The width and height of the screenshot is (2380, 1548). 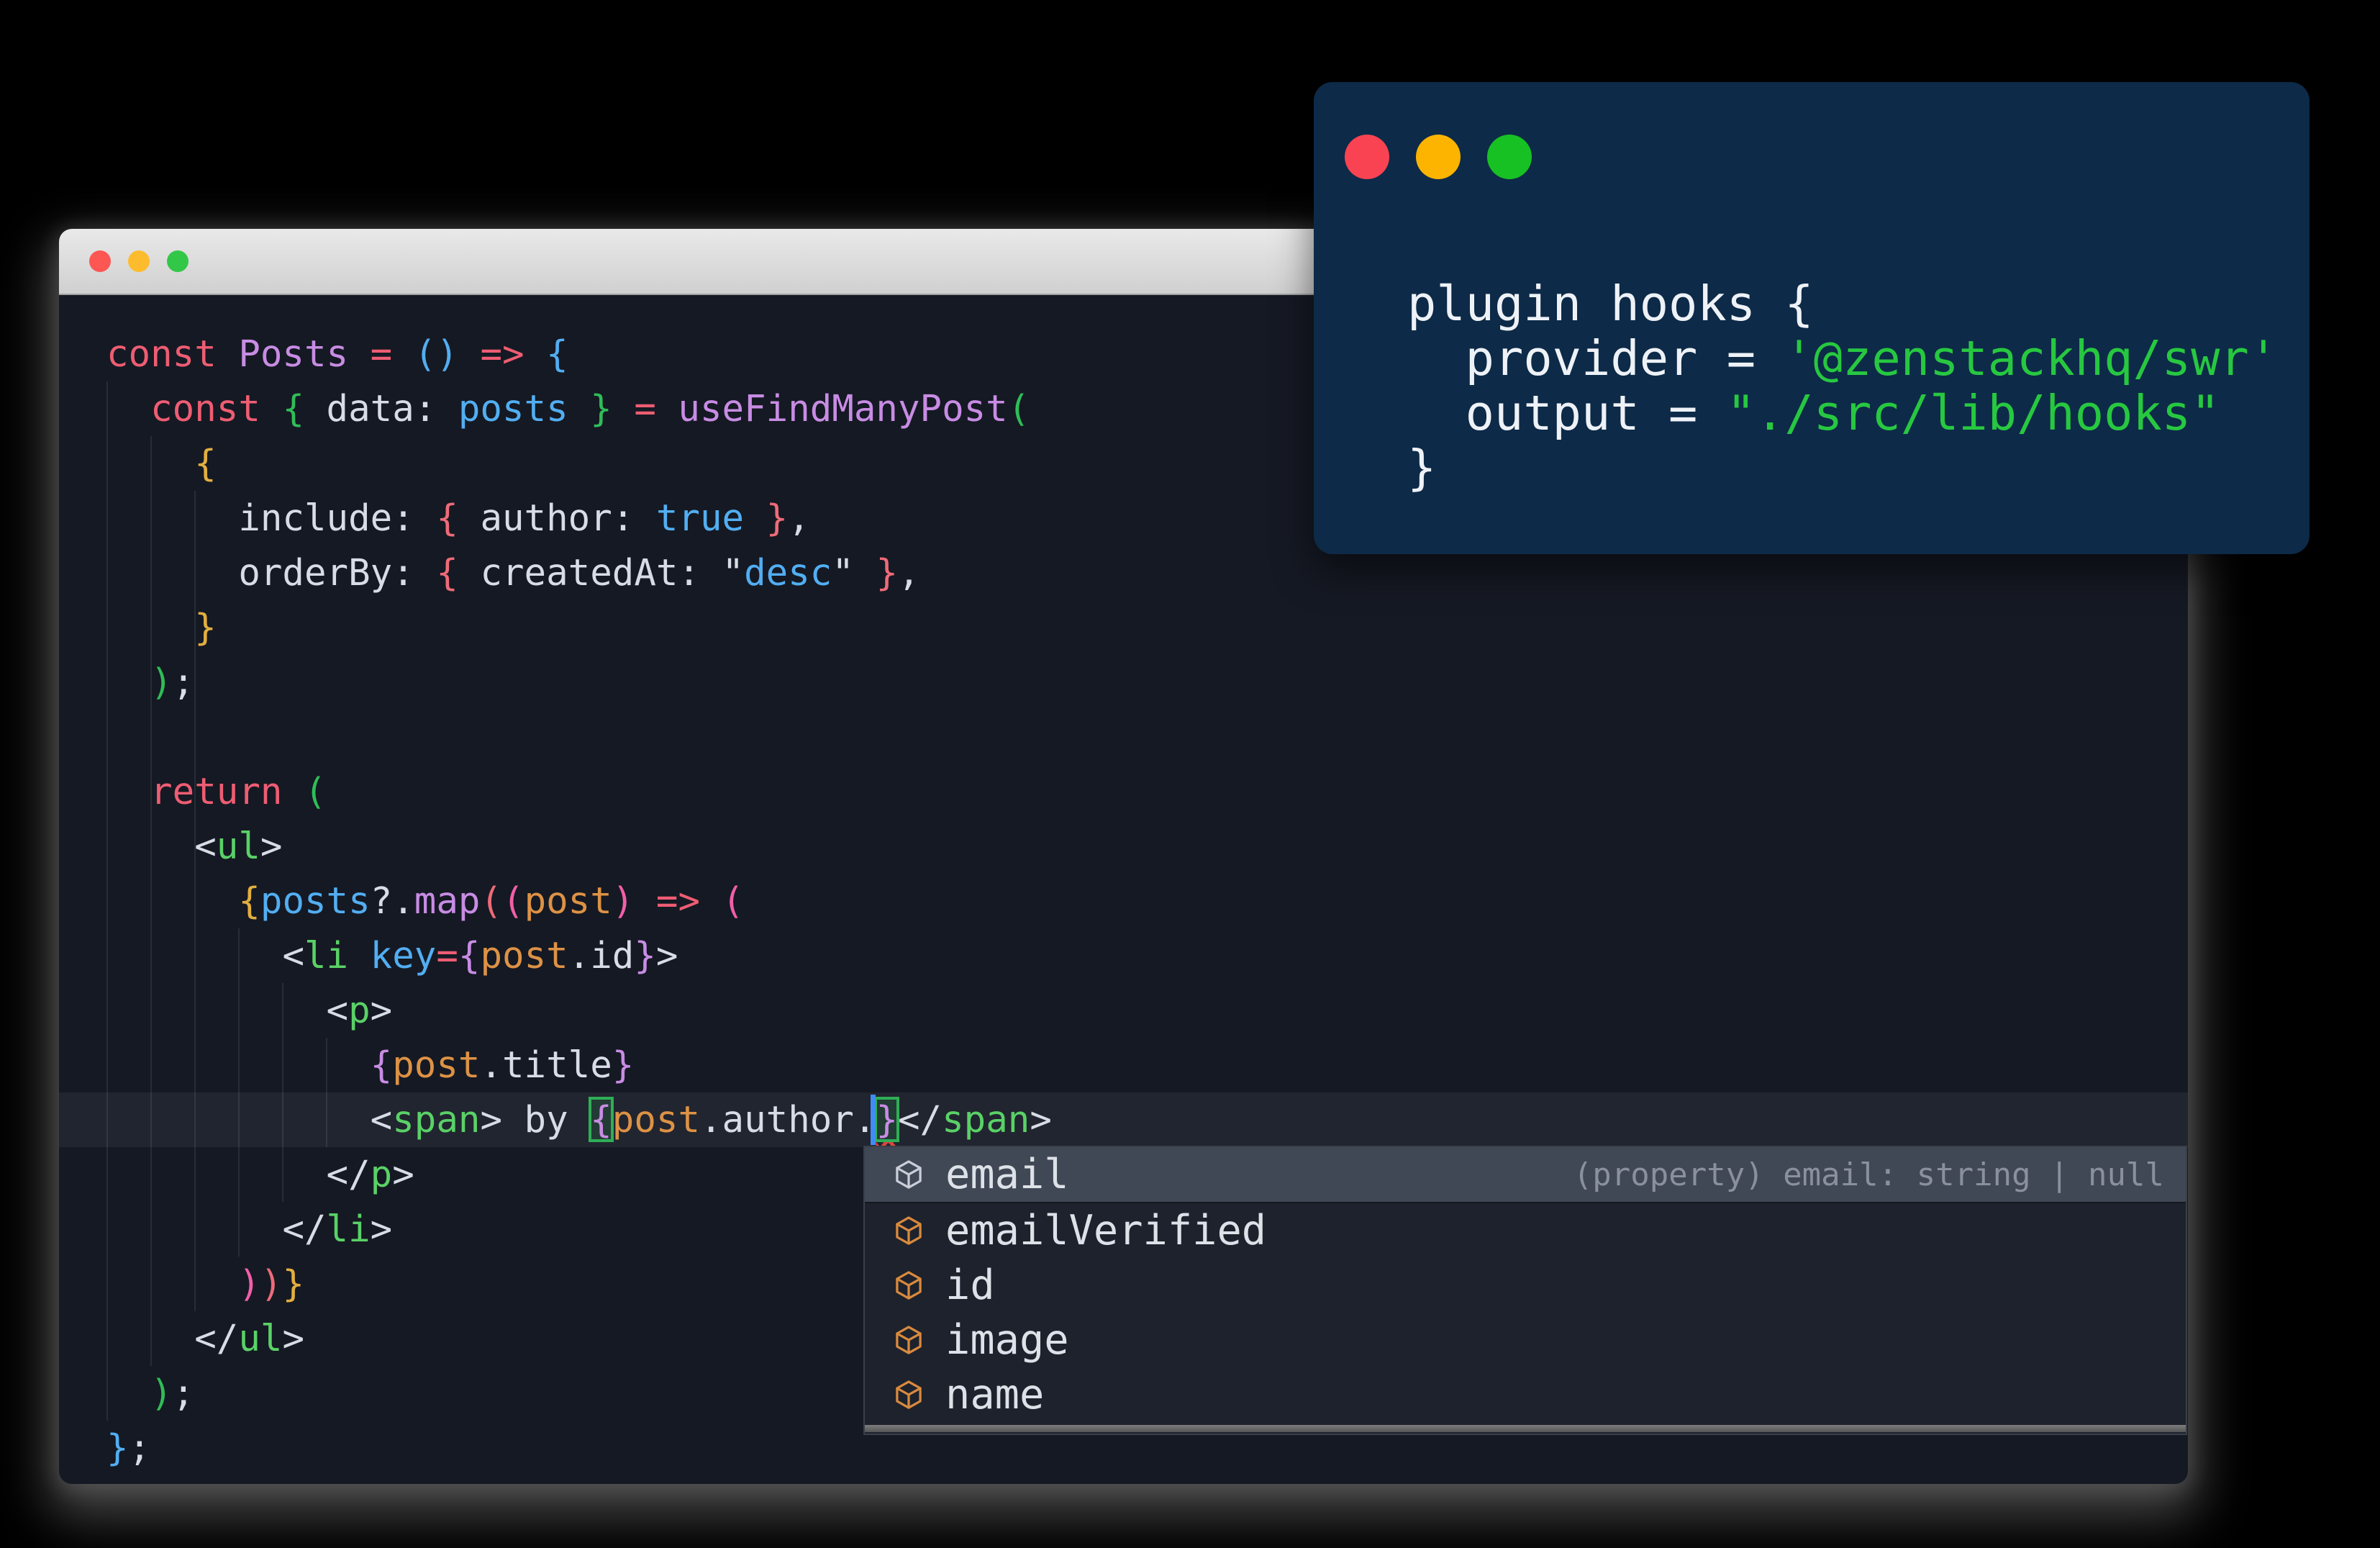 What do you see at coordinates (1525, 1428) in the screenshot?
I see `suggest-scrollbar` at bounding box center [1525, 1428].